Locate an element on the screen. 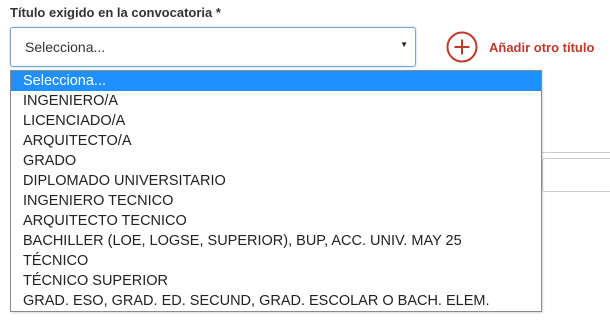 The width and height of the screenshot is (610, 321). dropdown-option: TÉCNICO SUPERIOR is located at coordinates (276, 281).